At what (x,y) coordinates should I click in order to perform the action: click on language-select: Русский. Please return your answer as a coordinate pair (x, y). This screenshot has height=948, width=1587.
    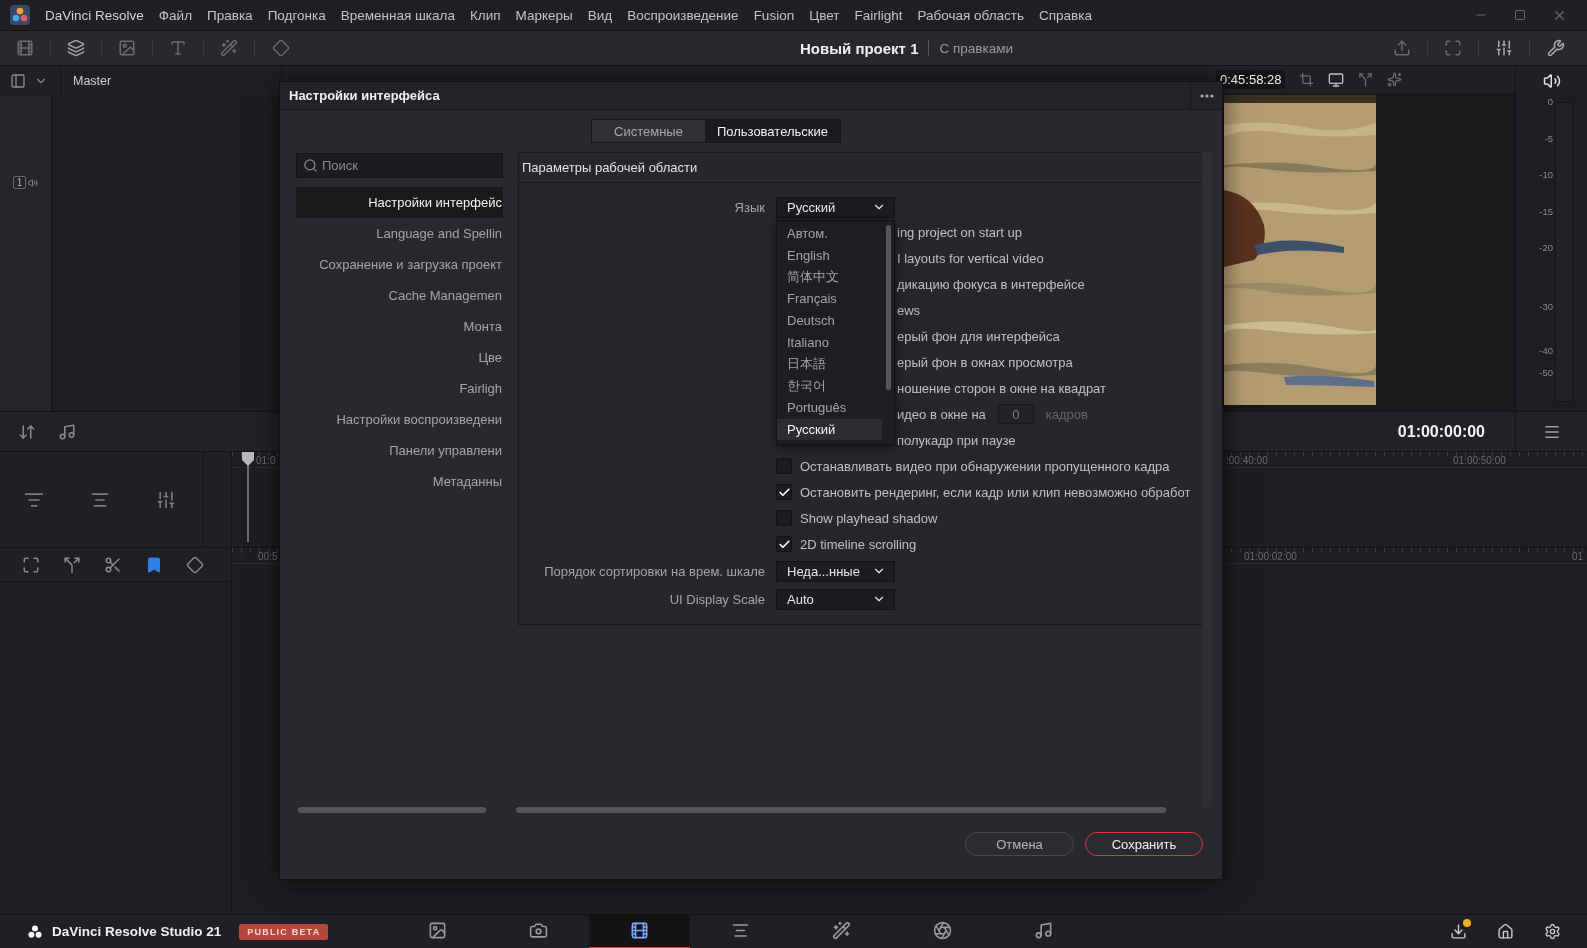
    Looking at the image, I should click on (835, 207).